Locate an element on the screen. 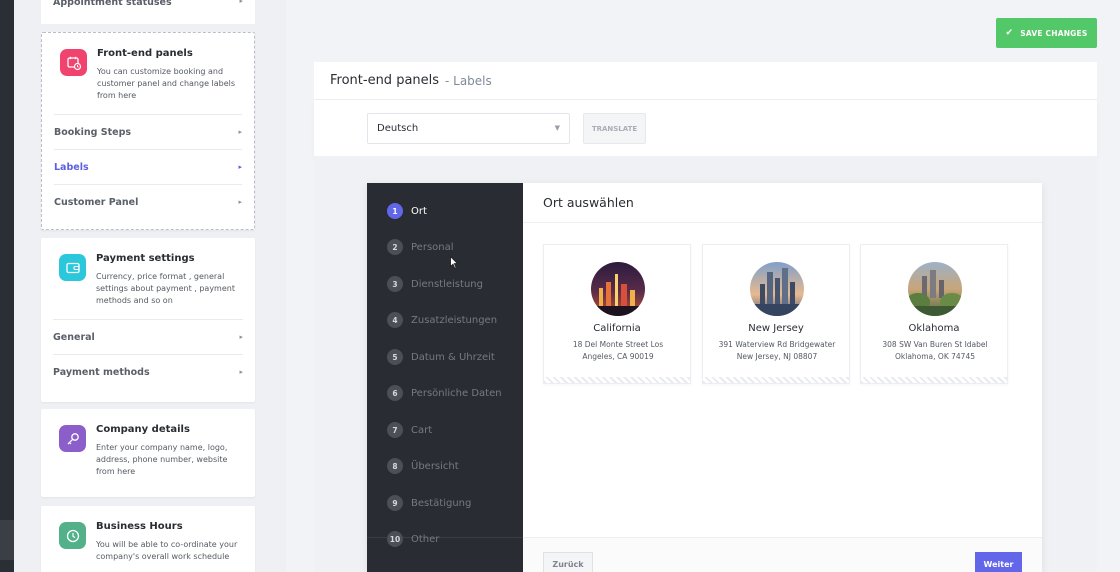  location-name: Oklahoma is located at coordinates (934, 328).